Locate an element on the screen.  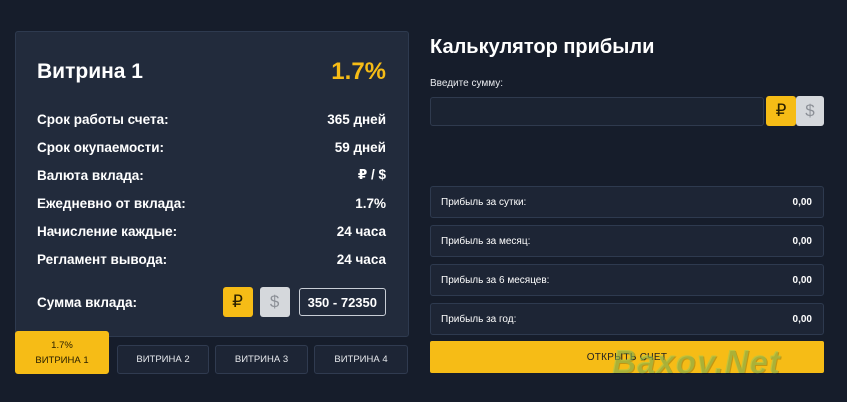
ruble-currency-button: ₽ is located at coordinates (237, 302).